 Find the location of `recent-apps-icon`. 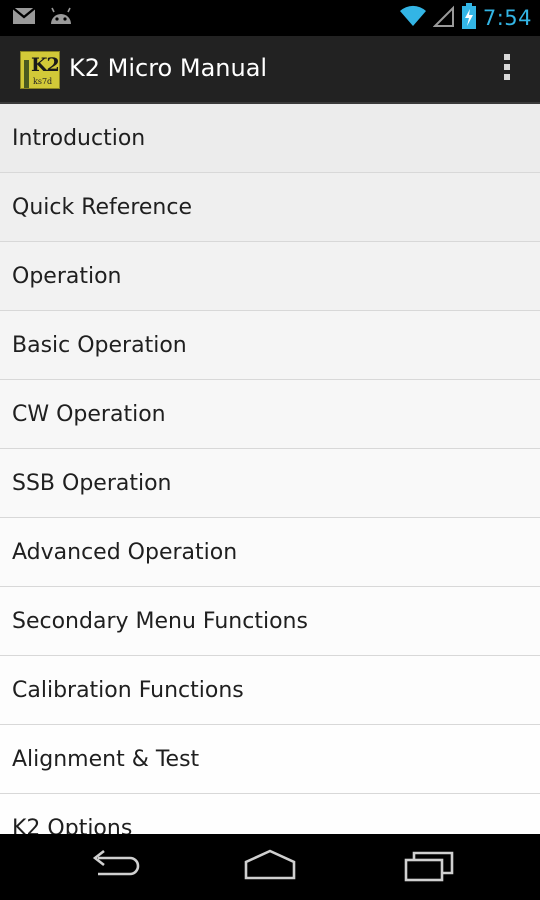

recent-apps-icon is located at coordinates (430, 866).